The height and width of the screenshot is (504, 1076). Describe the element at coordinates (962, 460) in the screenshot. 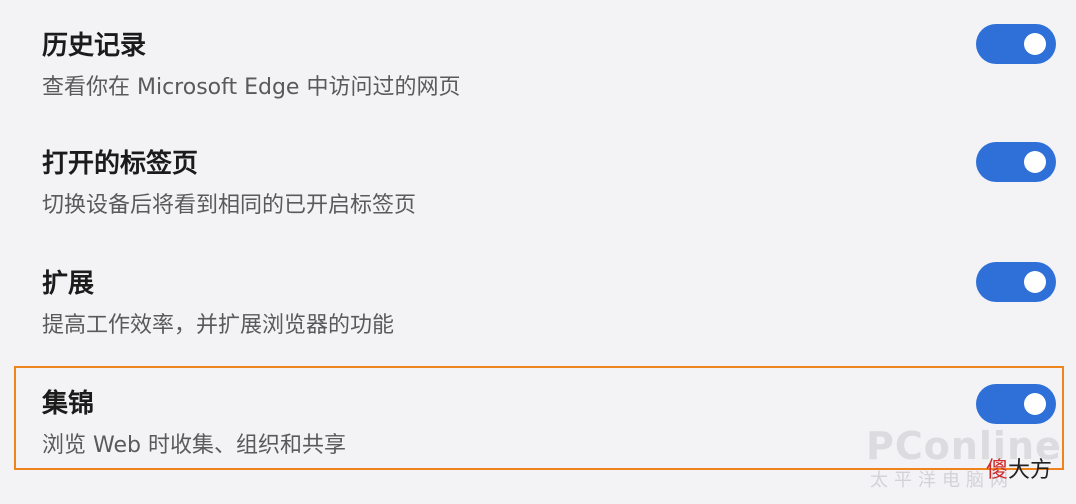

I see `watermark: PConline 太平洋电脑网 傻大方` at that location.